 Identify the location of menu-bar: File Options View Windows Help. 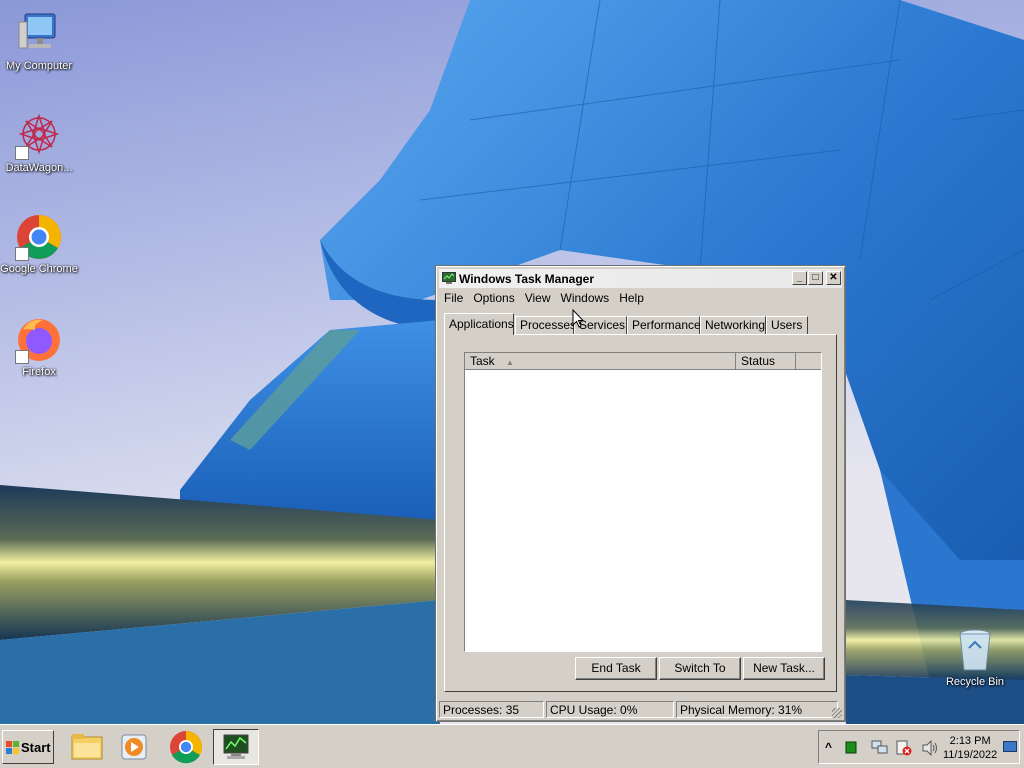
(545, 299).